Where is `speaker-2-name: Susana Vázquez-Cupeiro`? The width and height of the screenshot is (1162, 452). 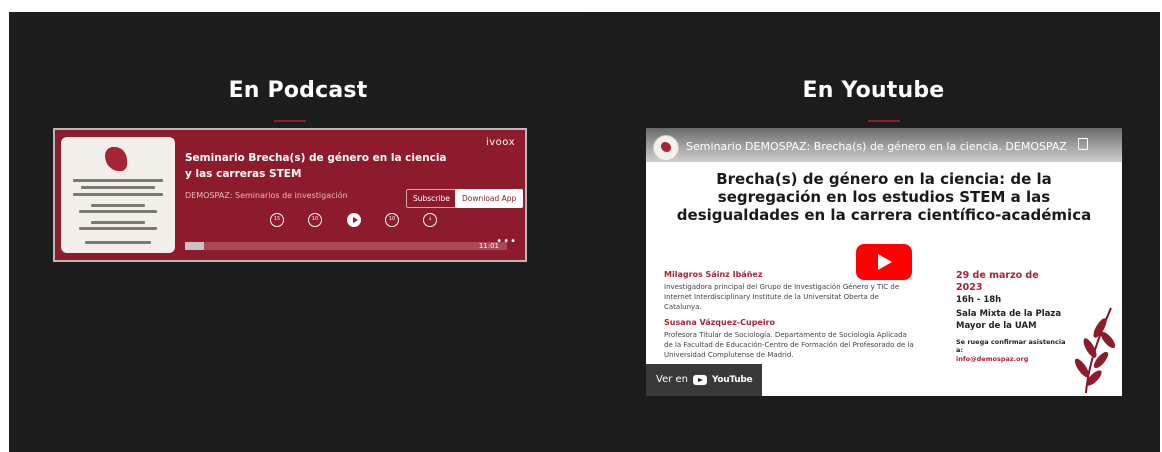
speaker-2-name: Susana Vázquez-Cupeiro is located at coordinates (720, 322).